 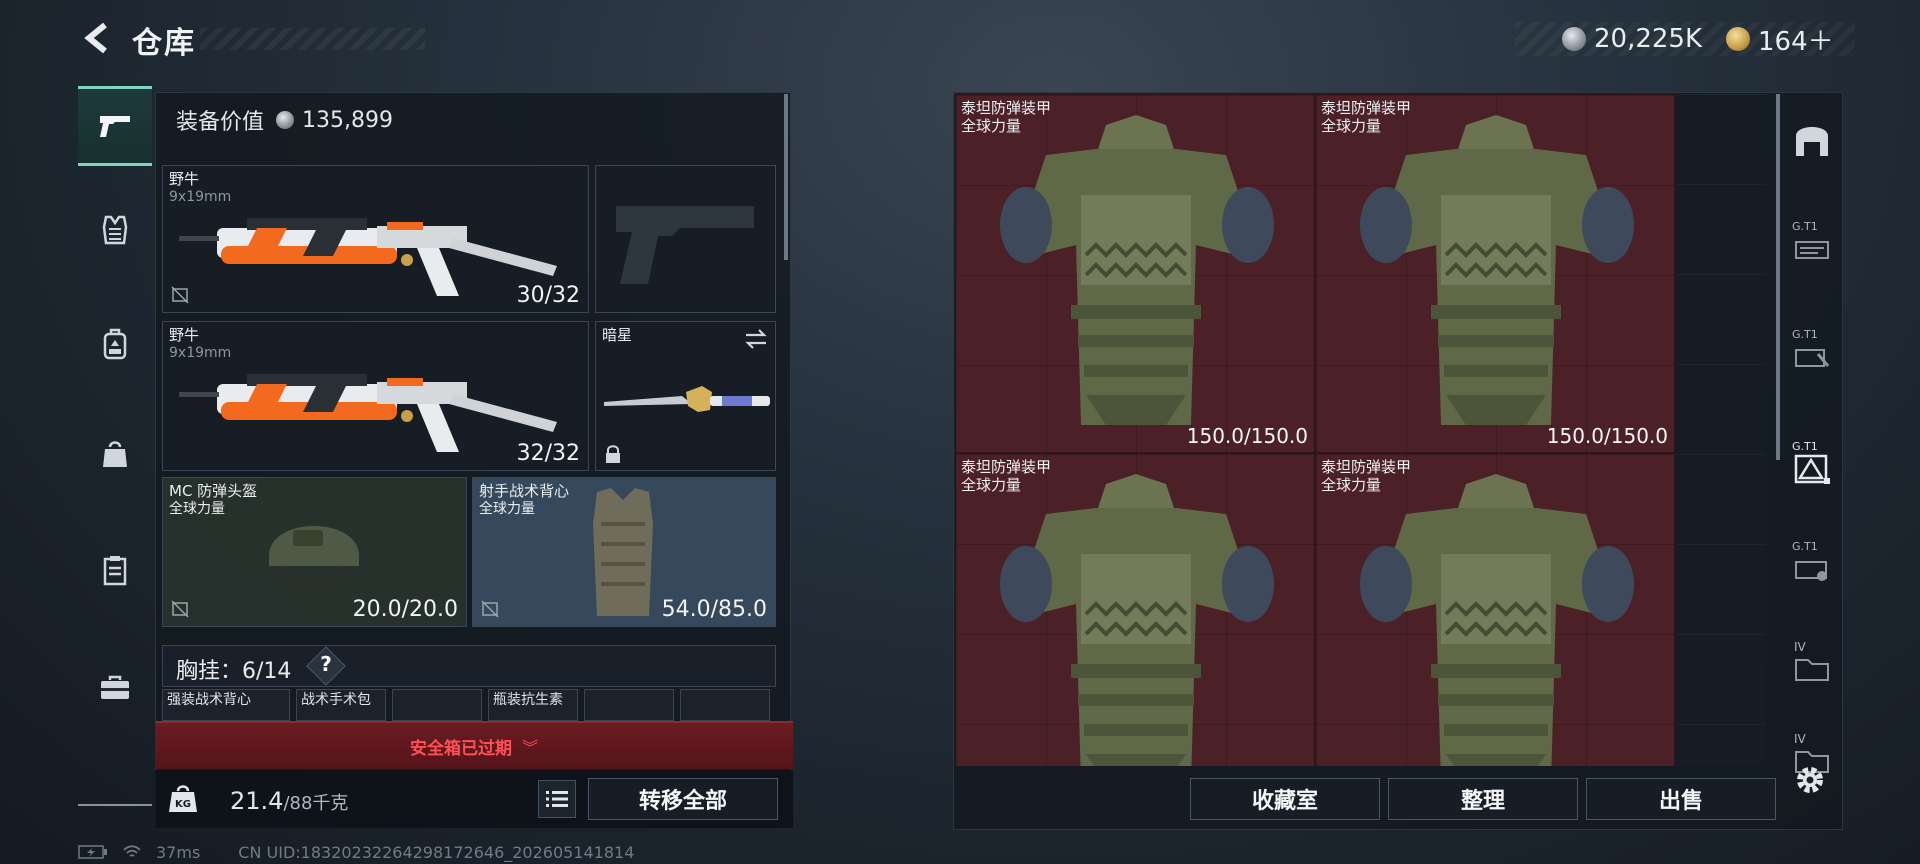 What do you see at coordinates (115, 805) in the screenshot?
I see `nav-divider` at bounding box center [115, 805].